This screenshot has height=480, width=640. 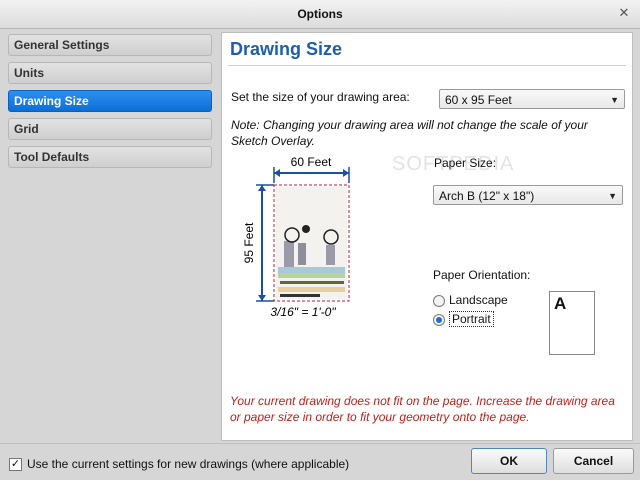 What do you see at coordinates (303, 312) in the screenshot?
I see `scale-label: 3/16" = 1'-0"` at bounding box center [303, 312].